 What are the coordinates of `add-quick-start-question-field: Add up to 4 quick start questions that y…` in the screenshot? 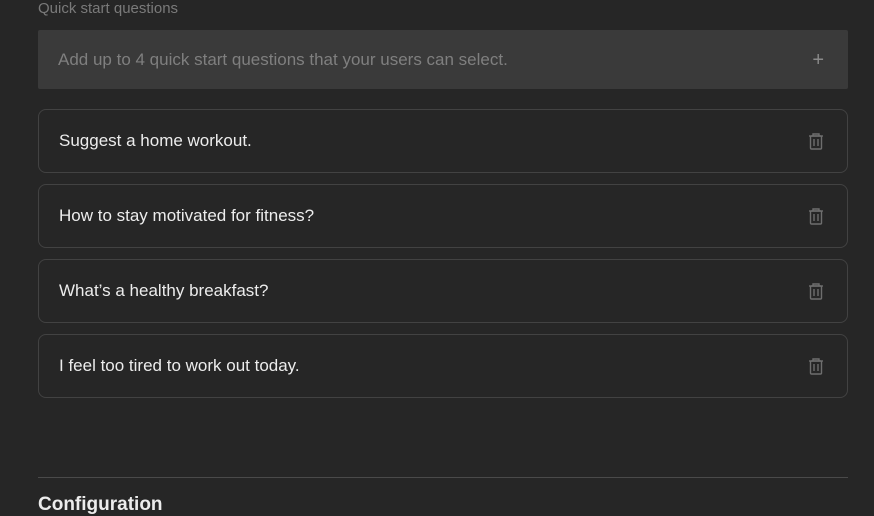 It's located at (443, 59).